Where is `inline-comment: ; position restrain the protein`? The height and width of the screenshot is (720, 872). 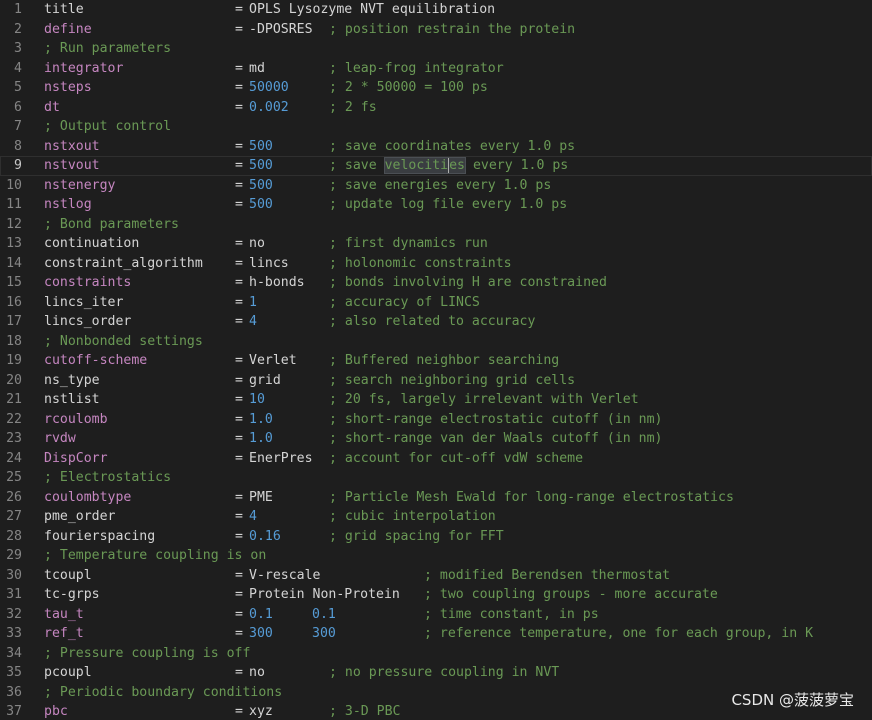 inline-comment: ; position restrain the protein is located at coordinates (452, 30).